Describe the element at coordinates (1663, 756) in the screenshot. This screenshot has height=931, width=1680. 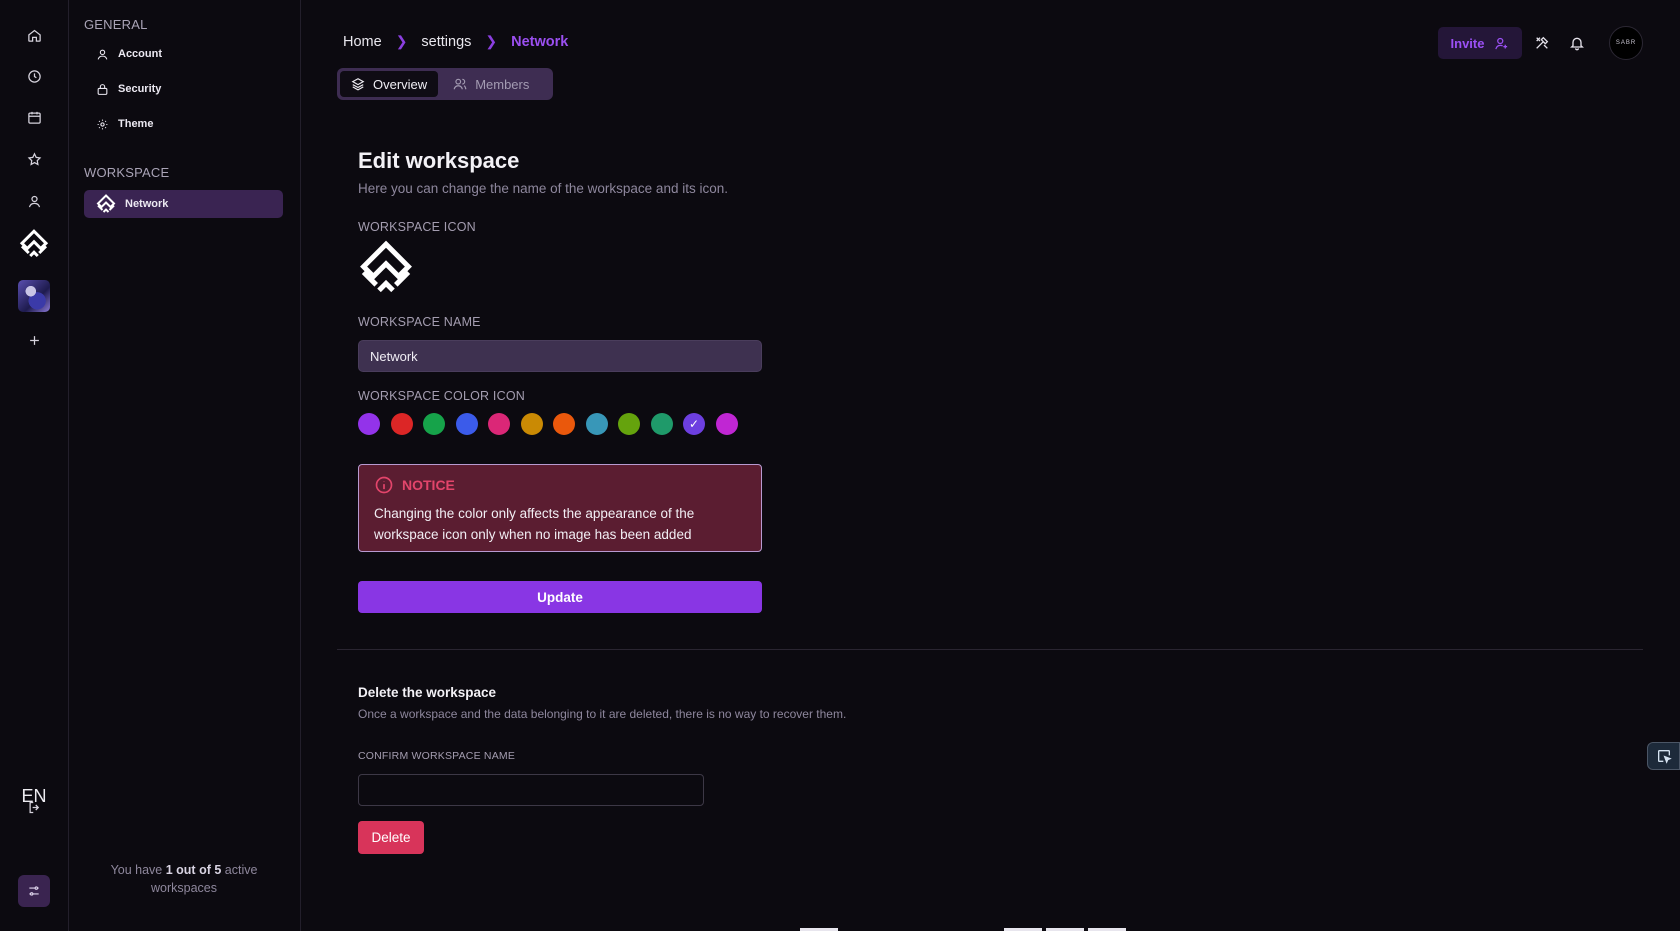
I see `feedback-widget-icon` at that location.